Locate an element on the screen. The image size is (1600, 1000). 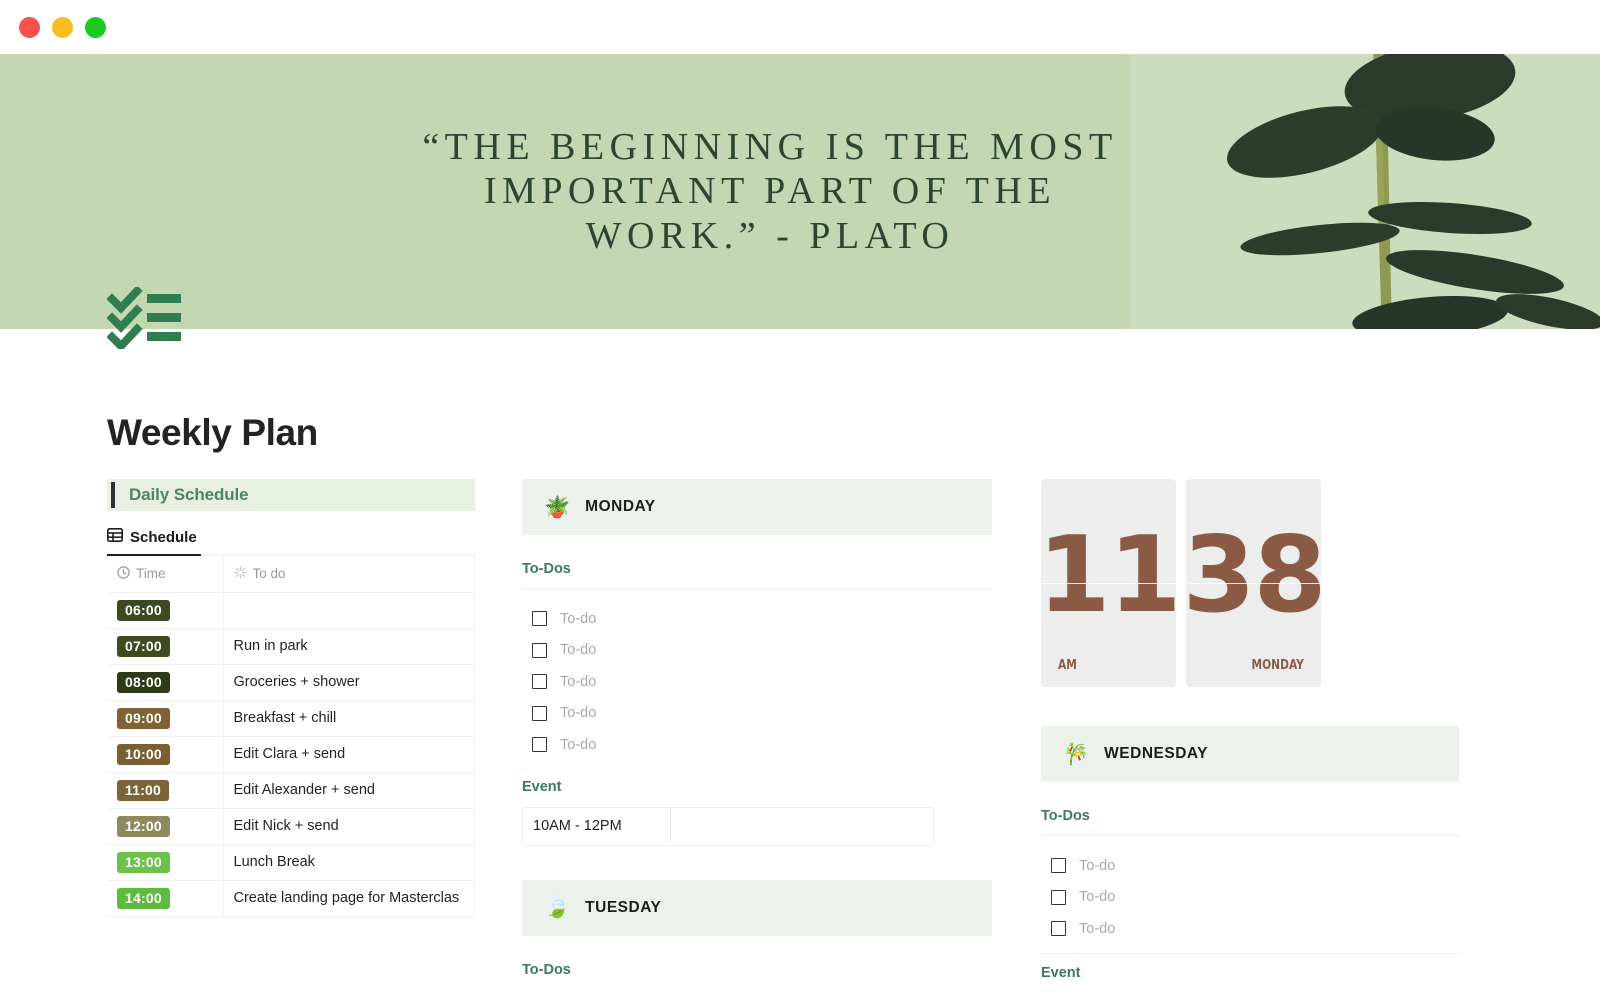
event-label-wednesday: Event is located at coordinates (1061, 972).